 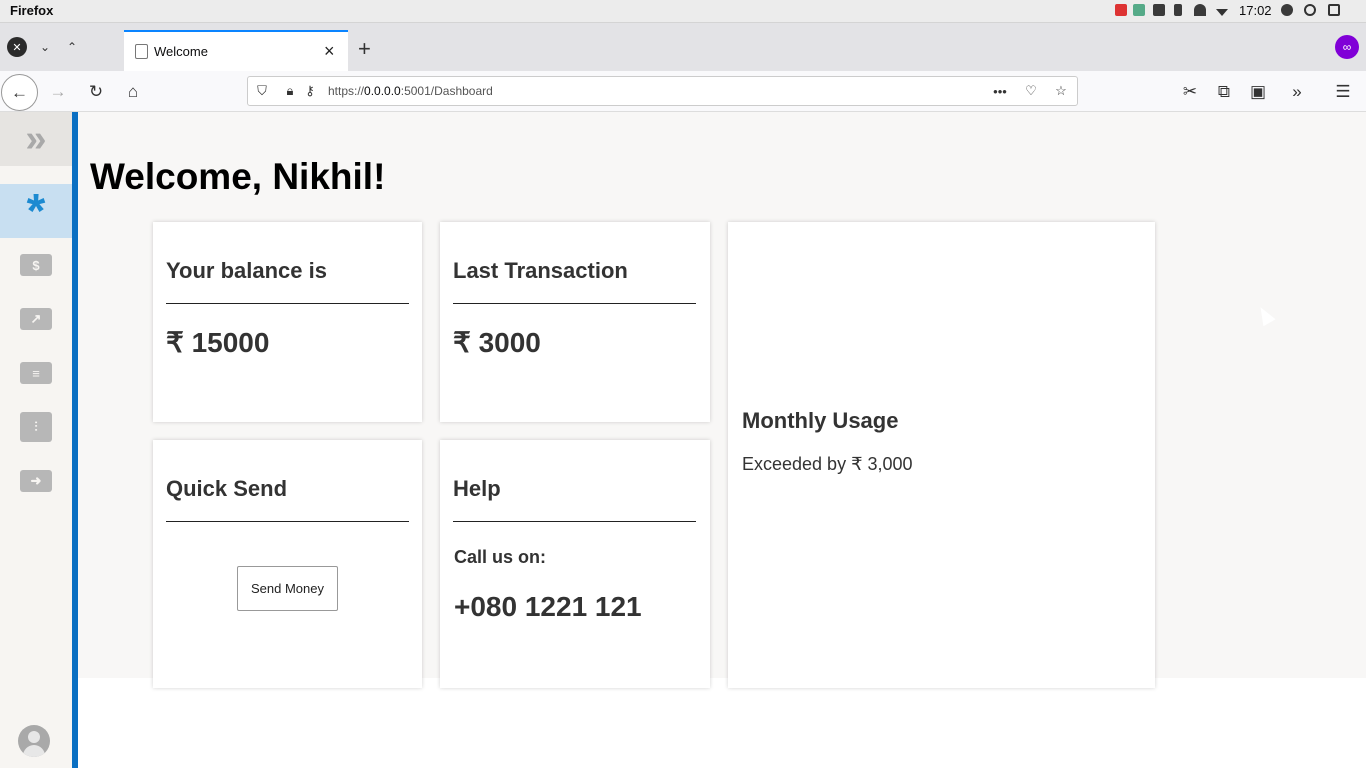 What do you see at coordinates (1258, 92) in the screenshot?
I see `paste-icon: ▣` at bounding box center [1258, 92].